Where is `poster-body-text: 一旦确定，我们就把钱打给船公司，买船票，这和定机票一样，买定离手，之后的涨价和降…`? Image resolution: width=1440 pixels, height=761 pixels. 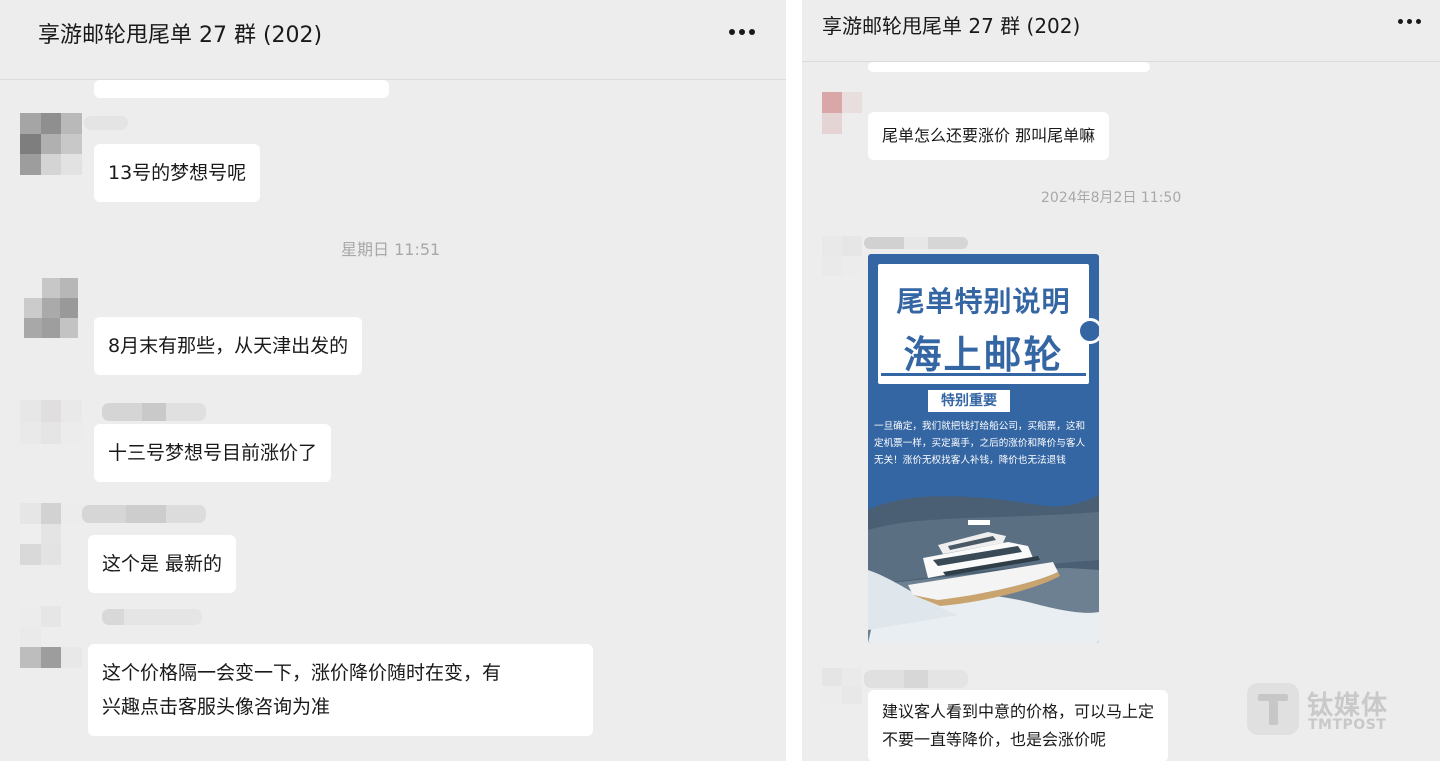
poster-body-text: 一旦确定，我们就把钱打给船公司，买船票，这和定机票一样，买定离手，之后的涨价和降… is located at coordinates (980, 443).